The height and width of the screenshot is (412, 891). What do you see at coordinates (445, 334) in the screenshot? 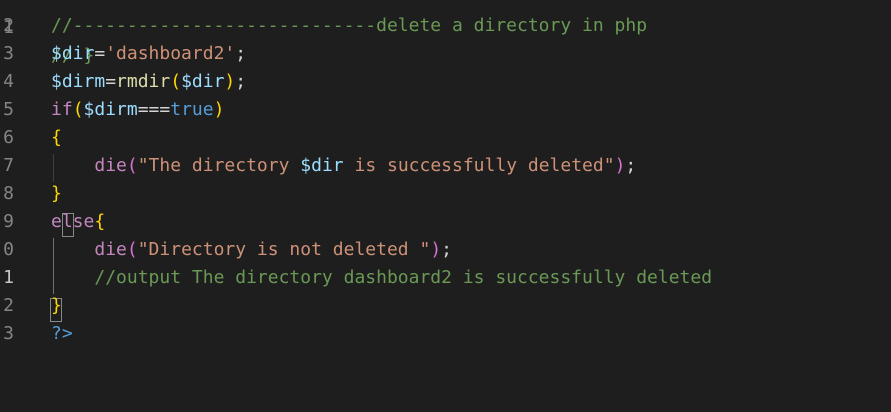
I see `code-line: 3 ?>` at bounding box center [445, 334].